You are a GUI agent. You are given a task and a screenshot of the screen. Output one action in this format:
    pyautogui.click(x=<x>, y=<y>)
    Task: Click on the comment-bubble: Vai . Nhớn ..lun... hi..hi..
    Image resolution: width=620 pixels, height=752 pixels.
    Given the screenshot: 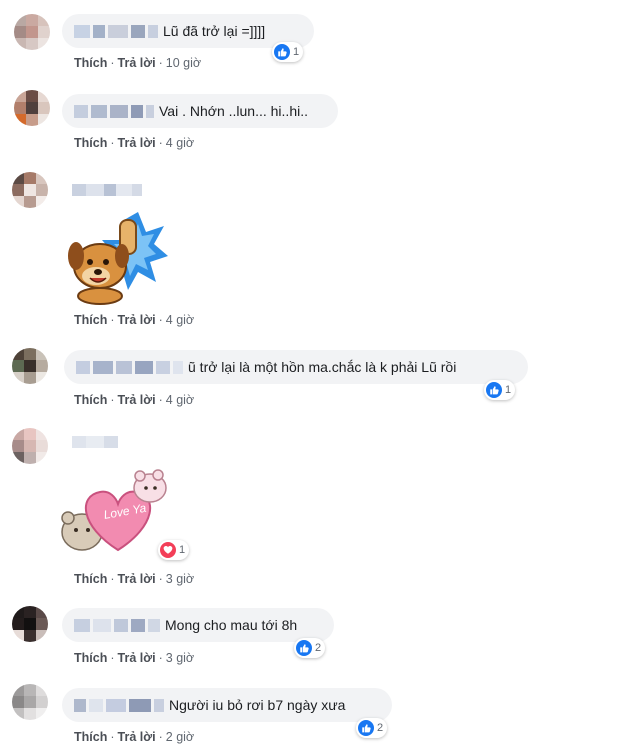 What is the action you would take?
    pyautogui.click(x=200, y=111)
    